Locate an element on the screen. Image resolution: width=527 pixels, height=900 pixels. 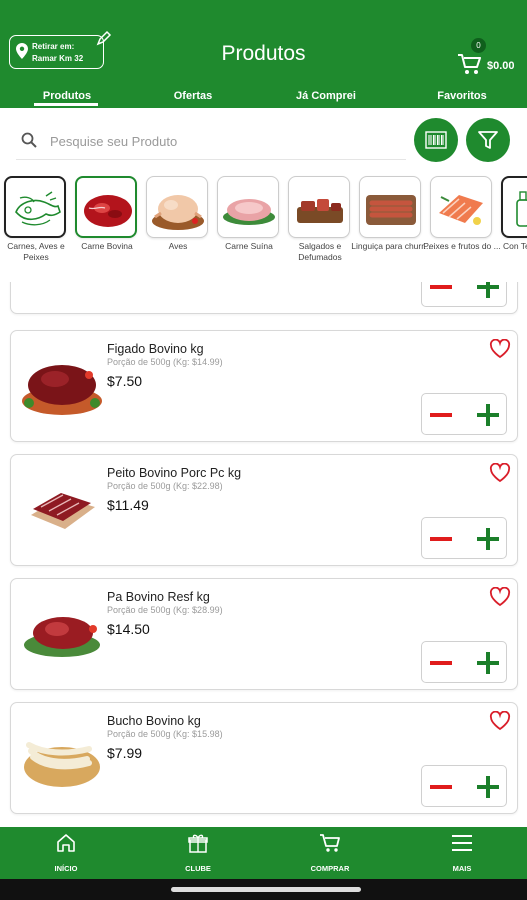
menu-icon is located at coordinates (462, 843).